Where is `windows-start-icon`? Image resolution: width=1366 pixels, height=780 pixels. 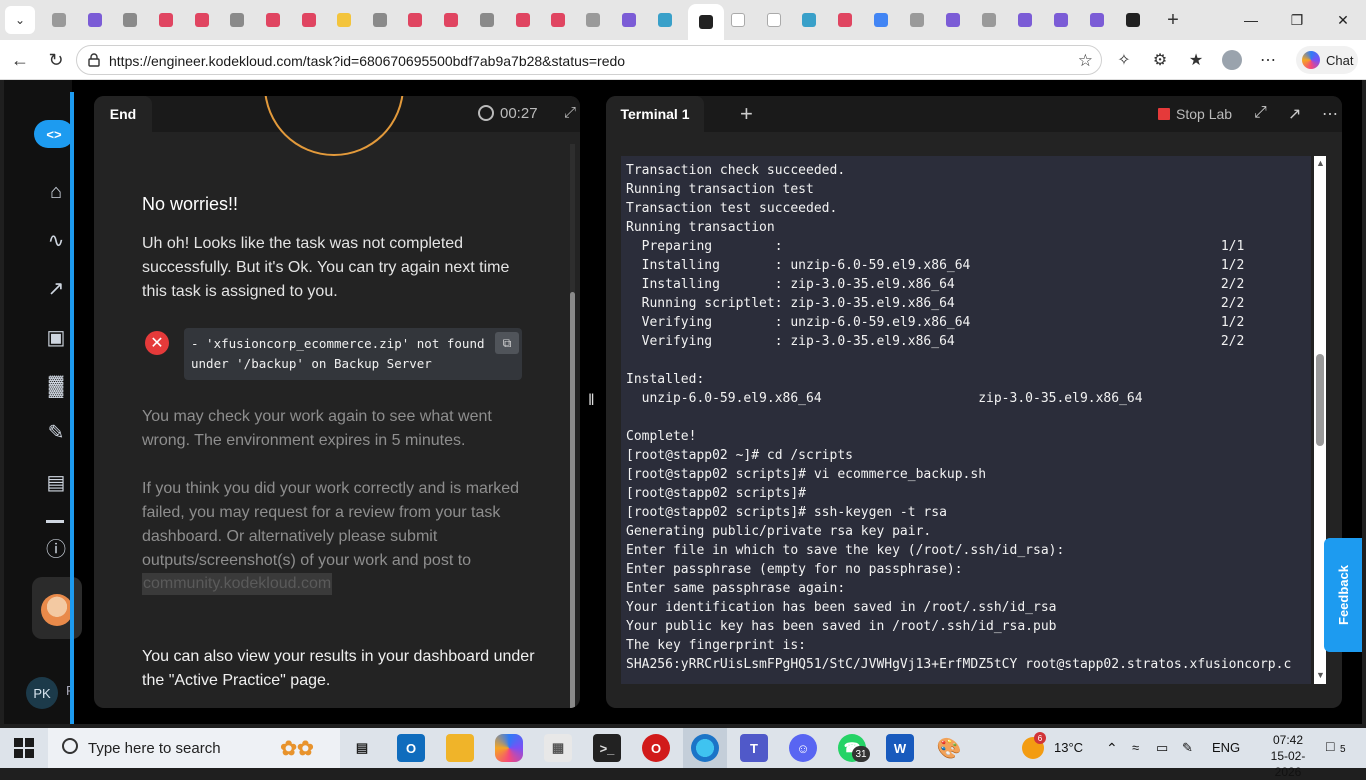 windows-start-icon is located at coordinates (24, 748).